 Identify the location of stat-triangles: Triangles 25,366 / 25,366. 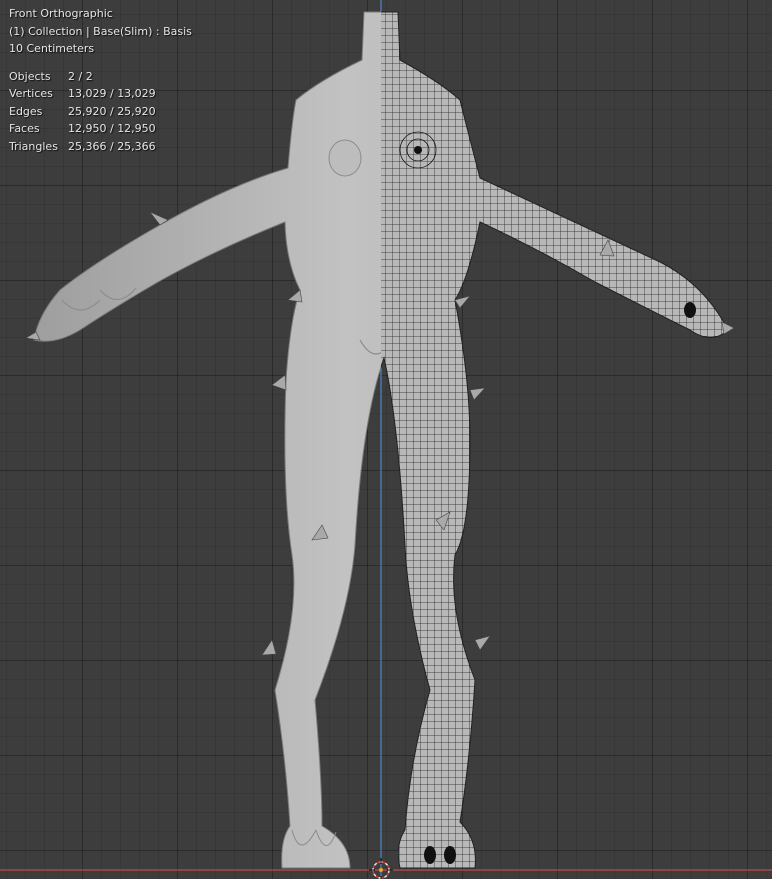
(100, 147).